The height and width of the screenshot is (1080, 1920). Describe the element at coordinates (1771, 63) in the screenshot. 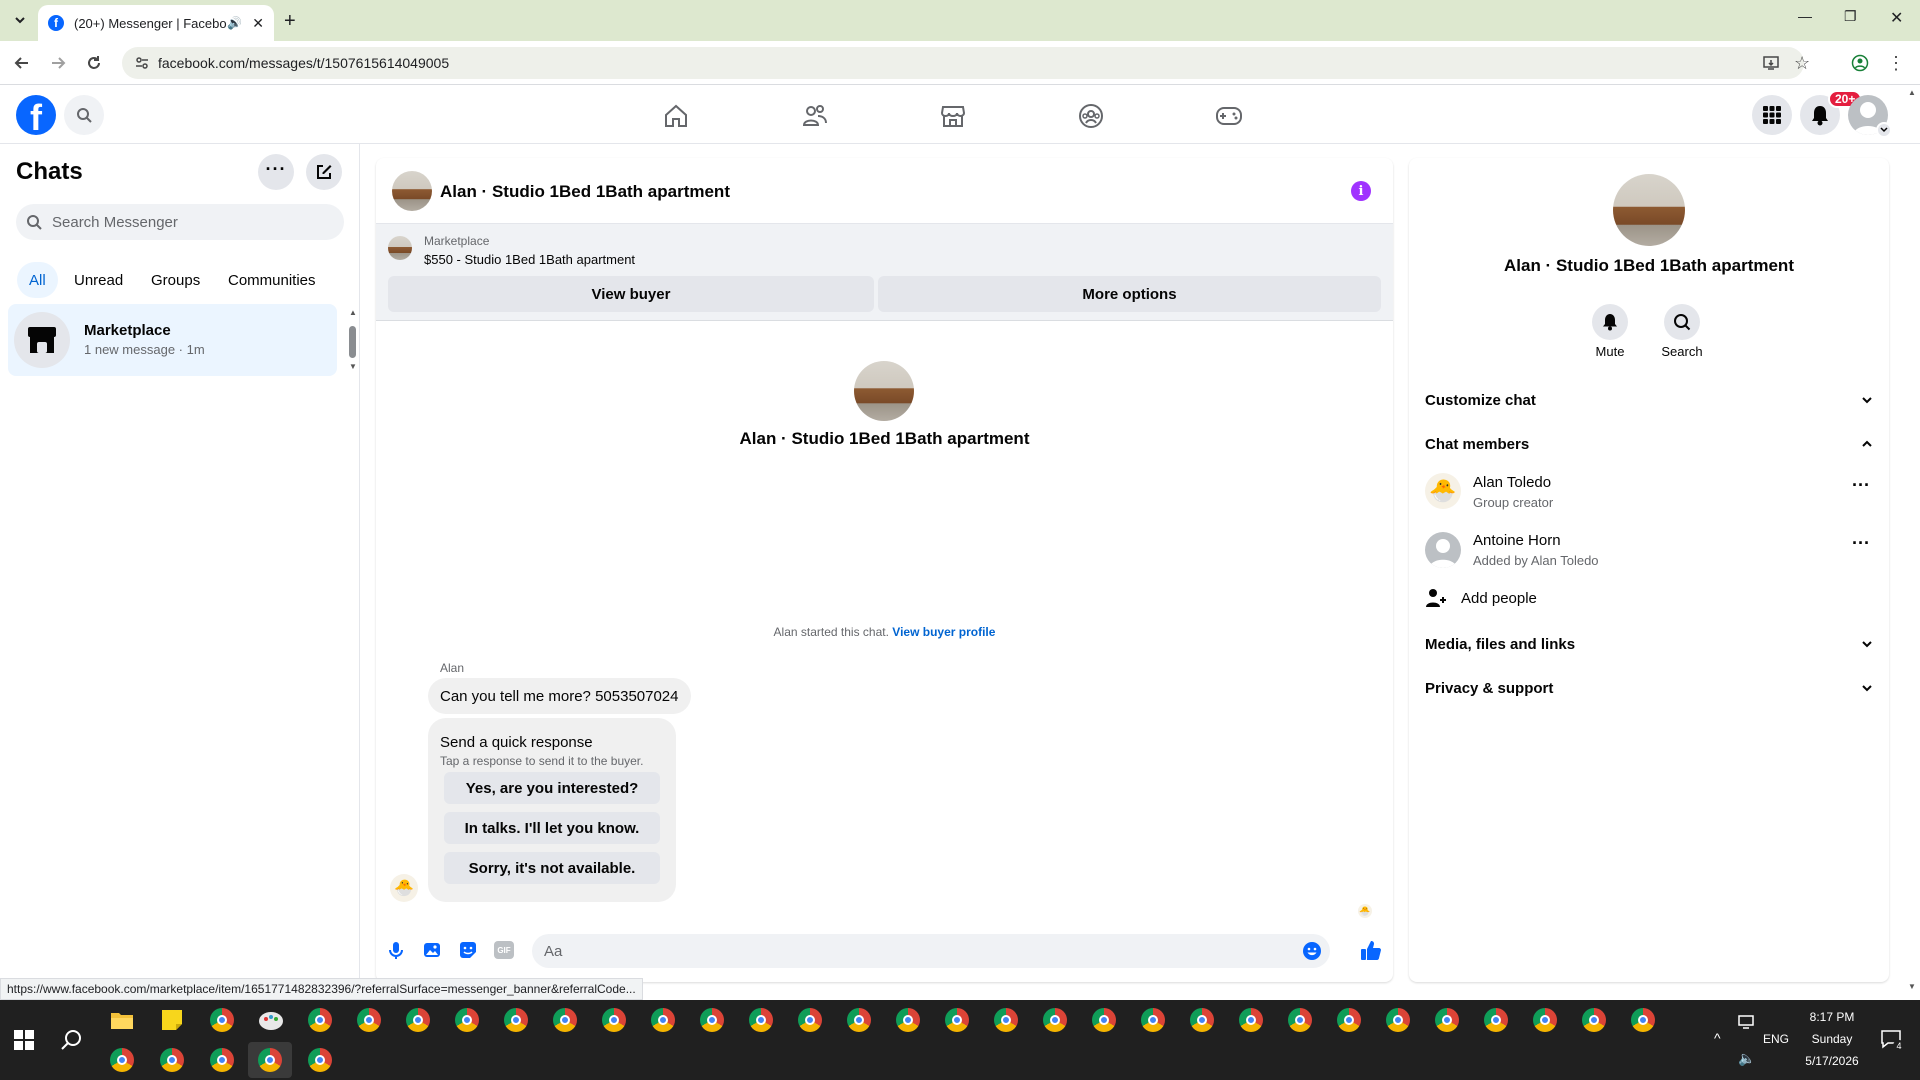

I see `install-app-icon` at that location.